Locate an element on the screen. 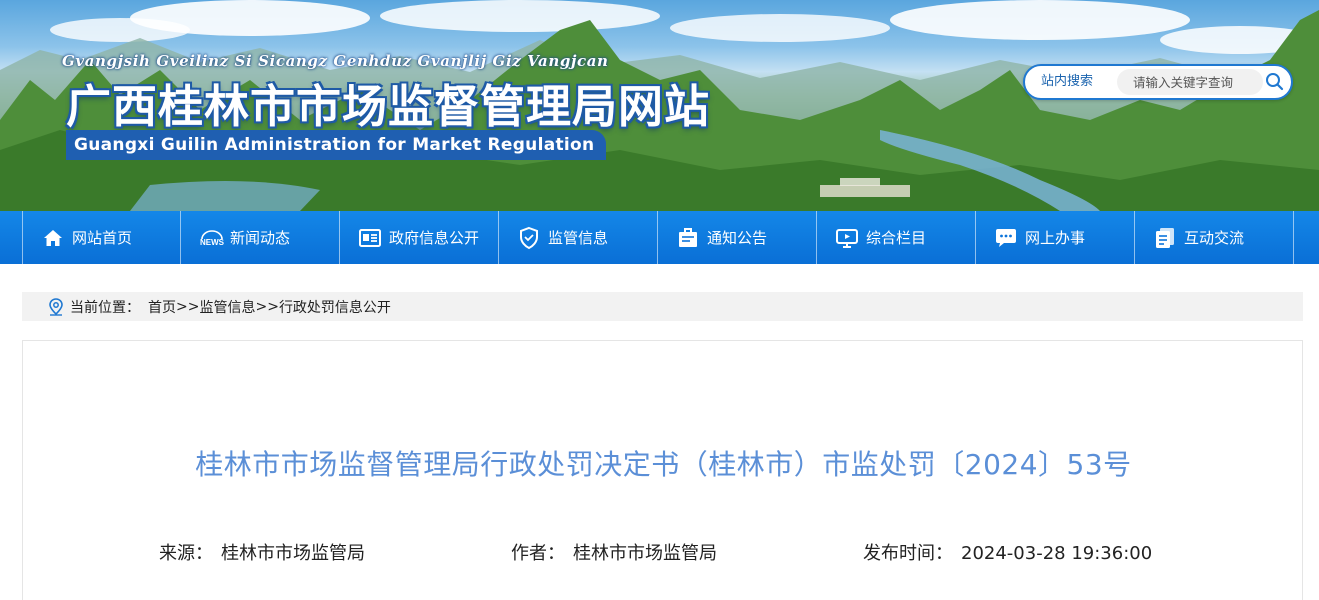 The image size is (1319, 600). breadcrumb: 当前位置： 首页 >> 监管信息 >> 行政处罚信息公开 is located at coordinates (662, 306).